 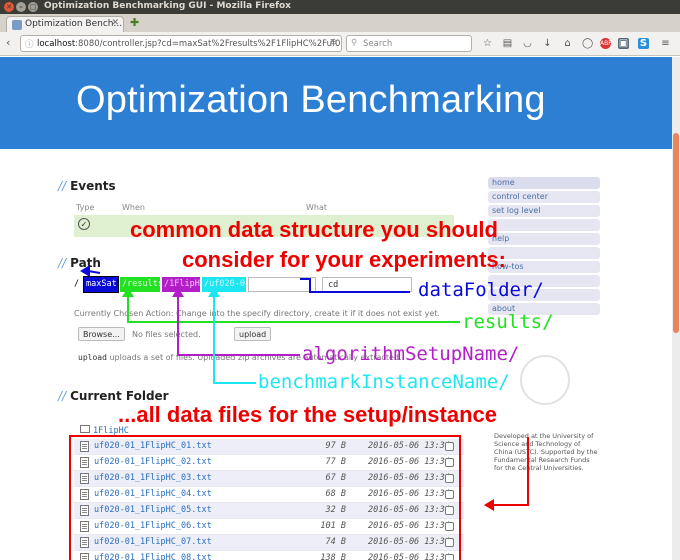 I want to click on annotation-line1: common data structure you should, so click(x=314, y=229).